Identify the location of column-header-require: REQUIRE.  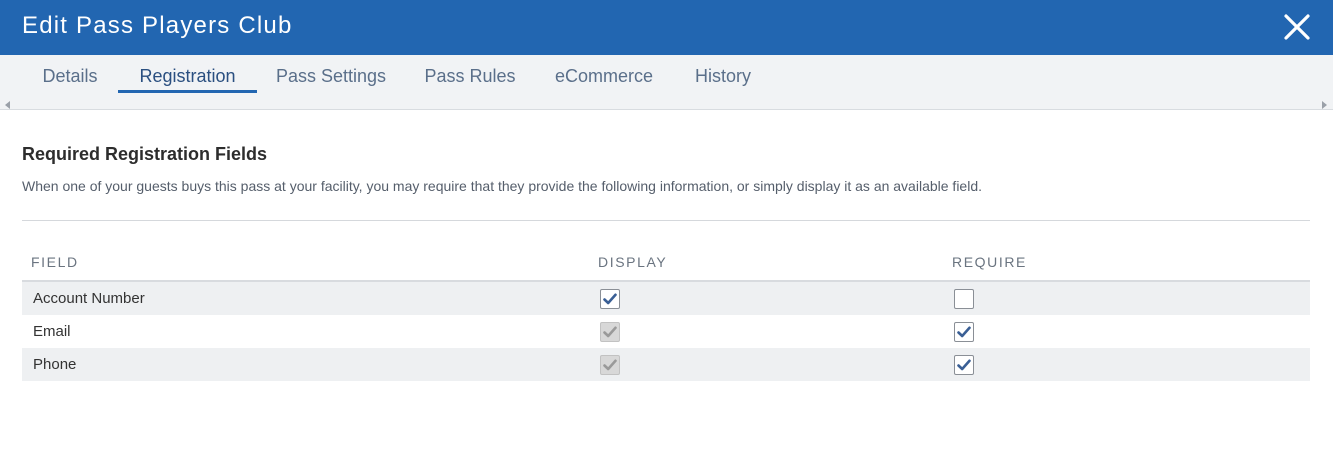
(989, 262).